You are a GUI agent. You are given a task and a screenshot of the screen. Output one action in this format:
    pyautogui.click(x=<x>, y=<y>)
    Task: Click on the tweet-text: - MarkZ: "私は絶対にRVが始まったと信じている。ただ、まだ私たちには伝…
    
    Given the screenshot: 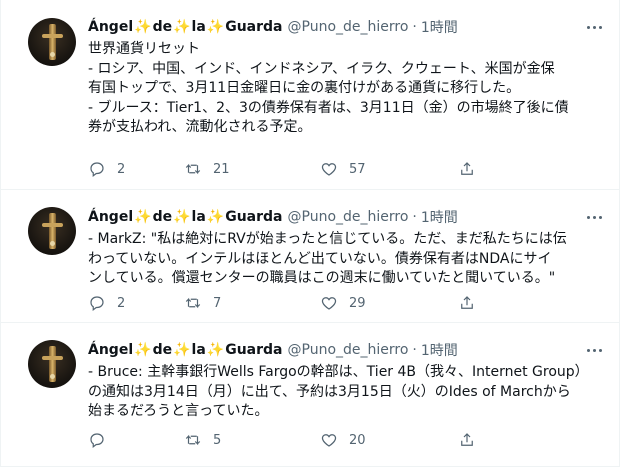 What is the action you would take?
    pyautogui.click(x=327, y=258)
    